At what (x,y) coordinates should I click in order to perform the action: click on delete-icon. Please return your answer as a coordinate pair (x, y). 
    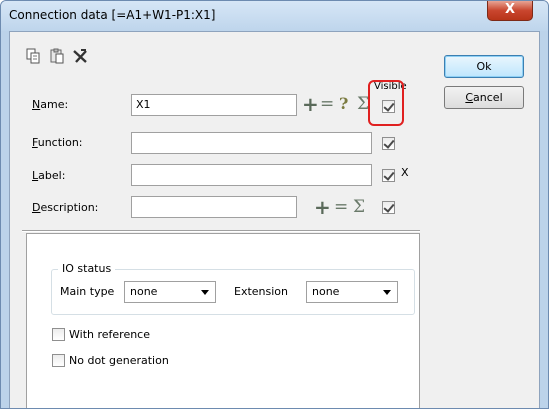
    Looking at the image, I should click on (80, 56).